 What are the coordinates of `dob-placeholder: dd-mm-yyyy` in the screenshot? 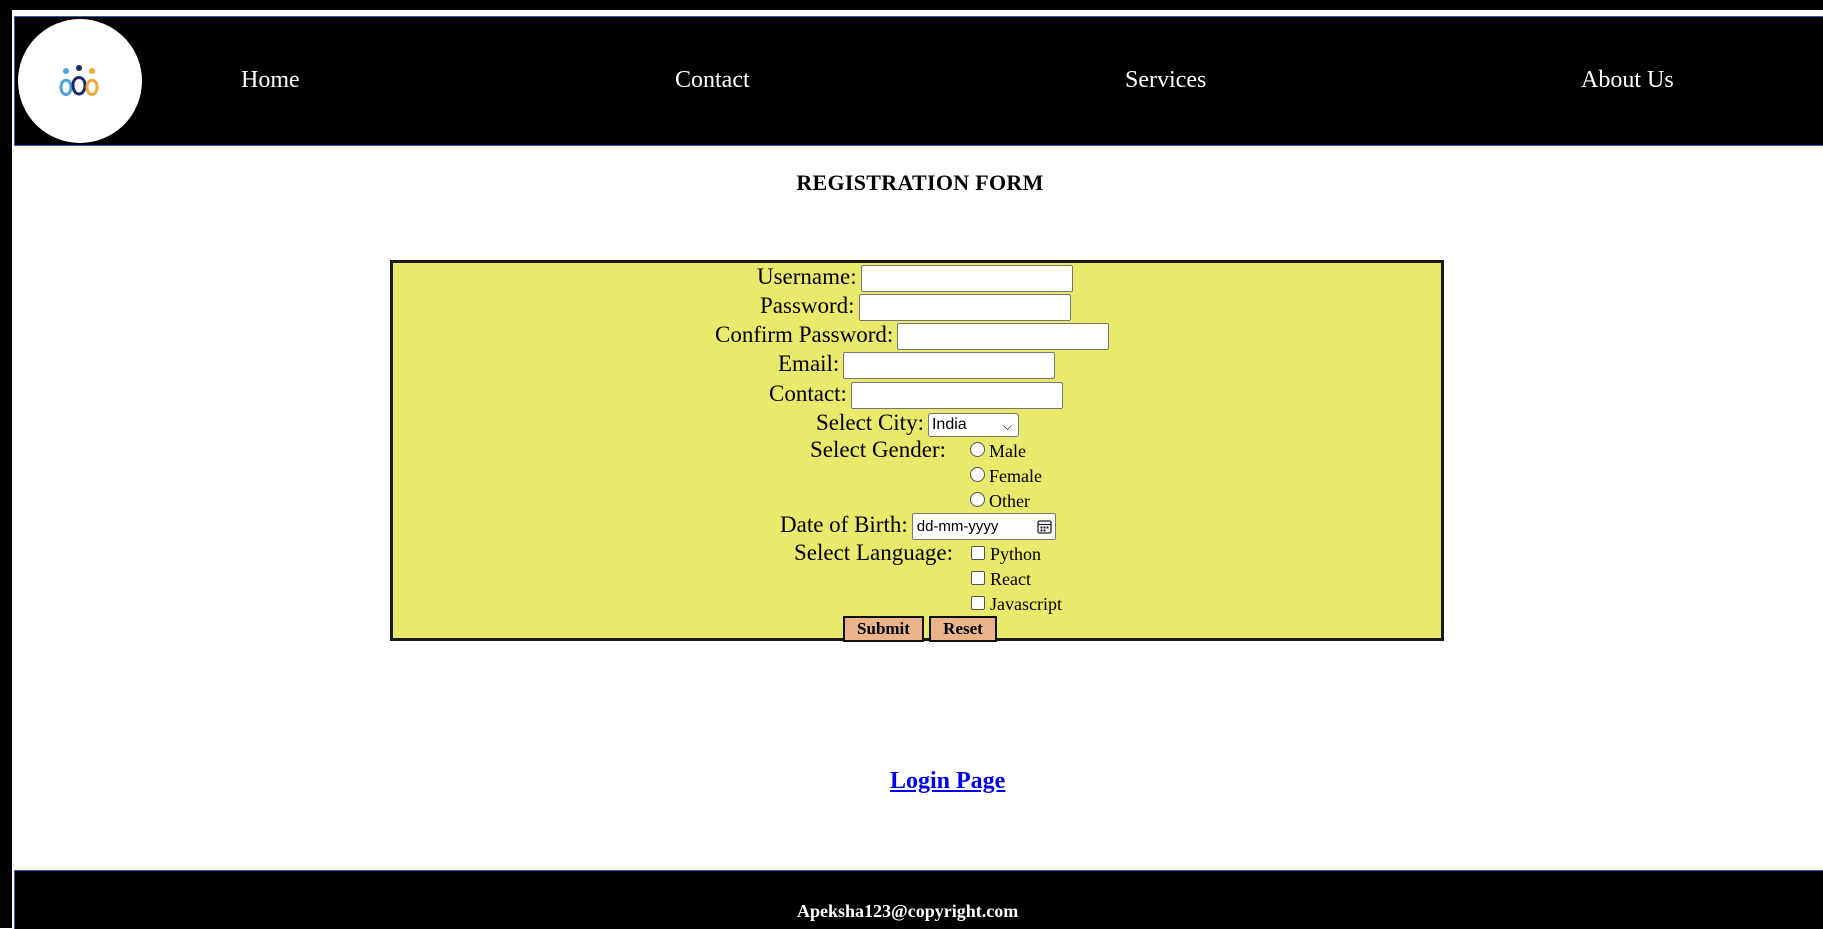 It's located at (957, 527).